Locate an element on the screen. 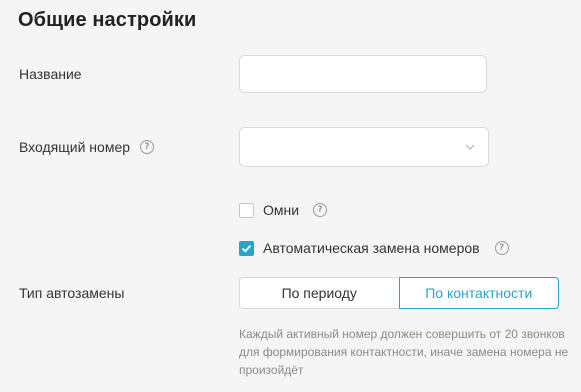 The width and height of the screenshot is (581, 392). incoming-number-select is located at coordinates (364, 147).